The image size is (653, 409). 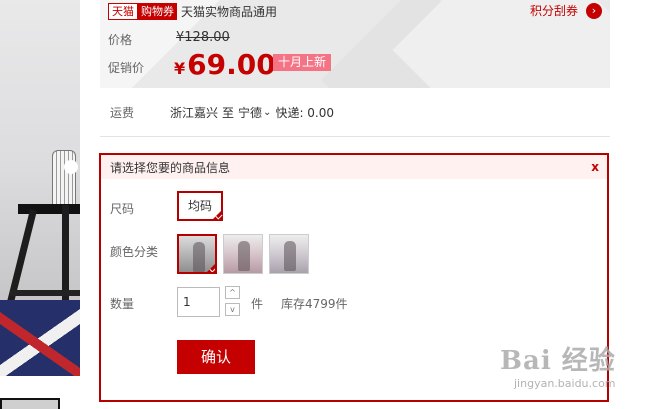 I want to click on watermark-url: jingyan.baidu.com, so click(x=565, y=383).